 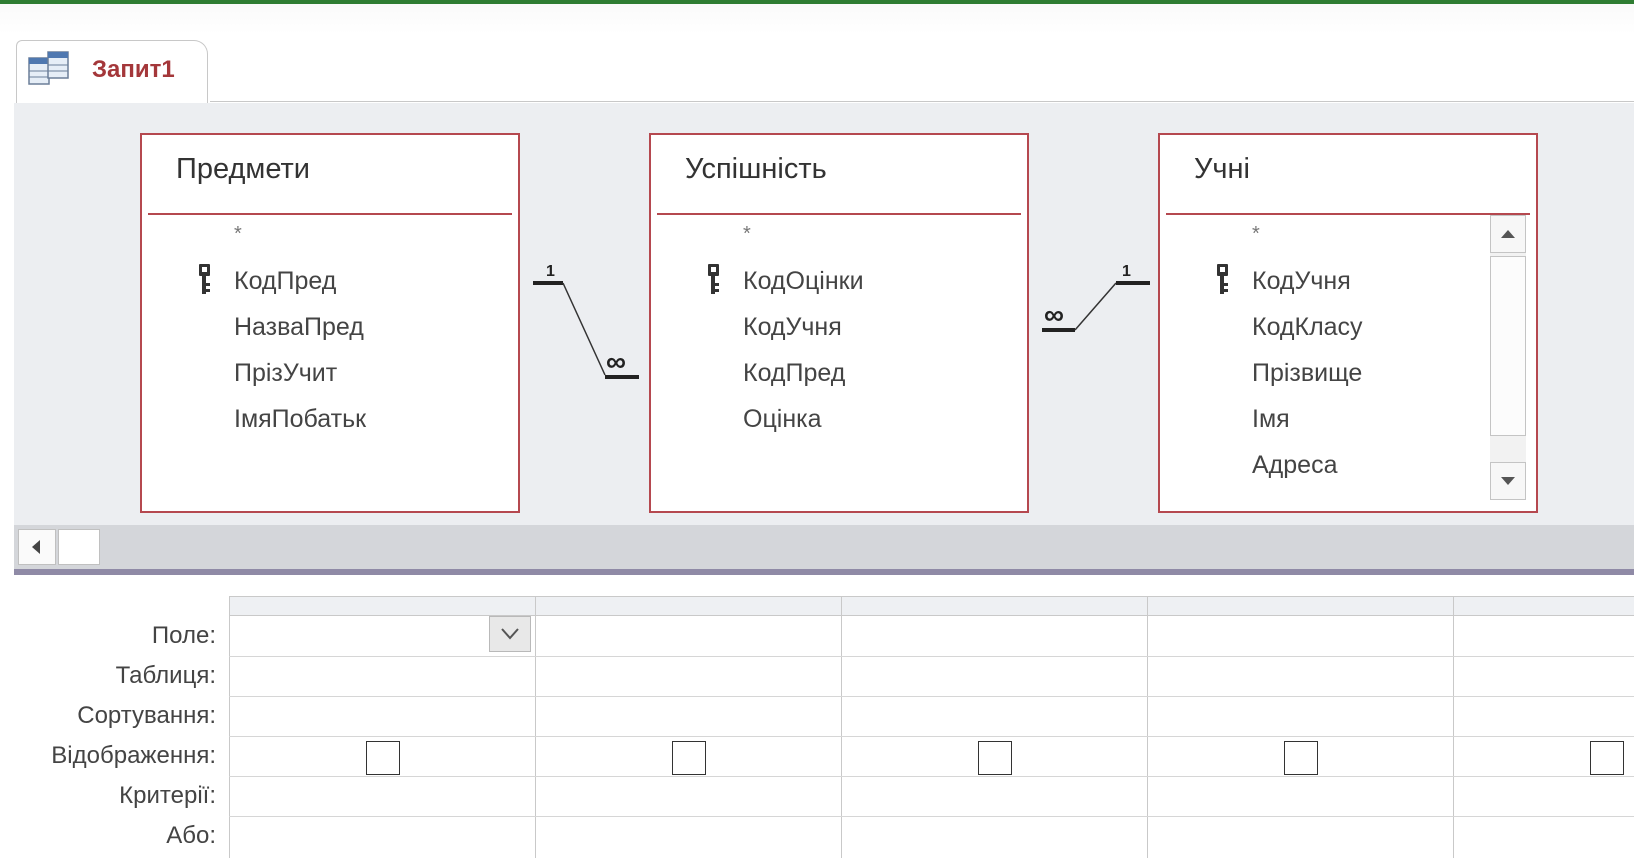 I want to click on query-design-icon, so click(x=48, y=68).